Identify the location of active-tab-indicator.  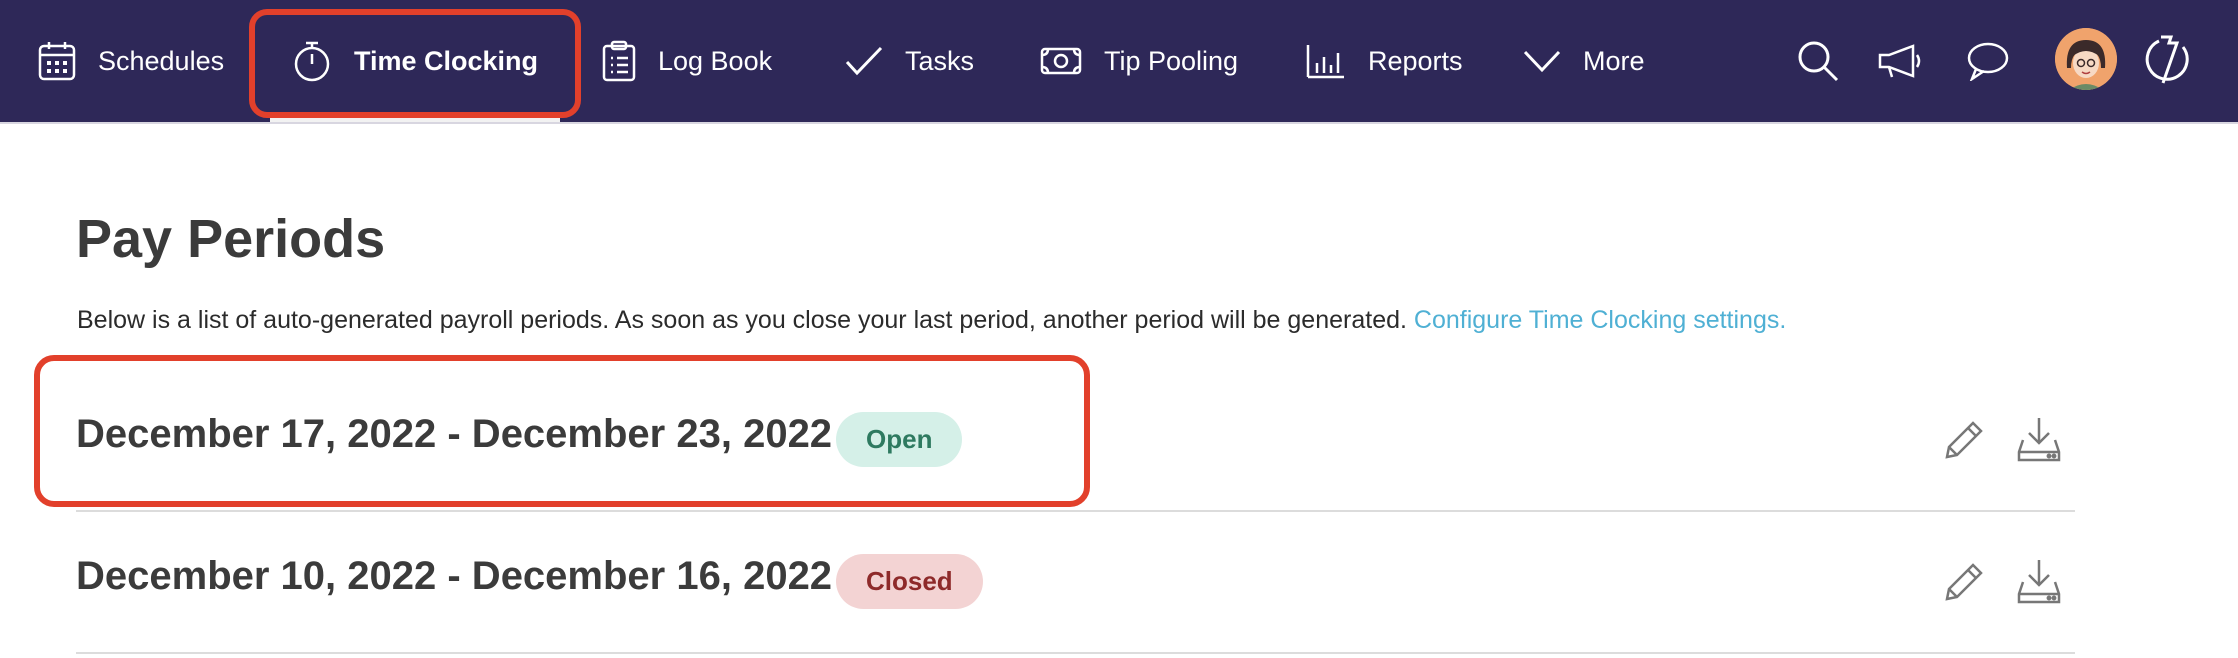
(415, 120).